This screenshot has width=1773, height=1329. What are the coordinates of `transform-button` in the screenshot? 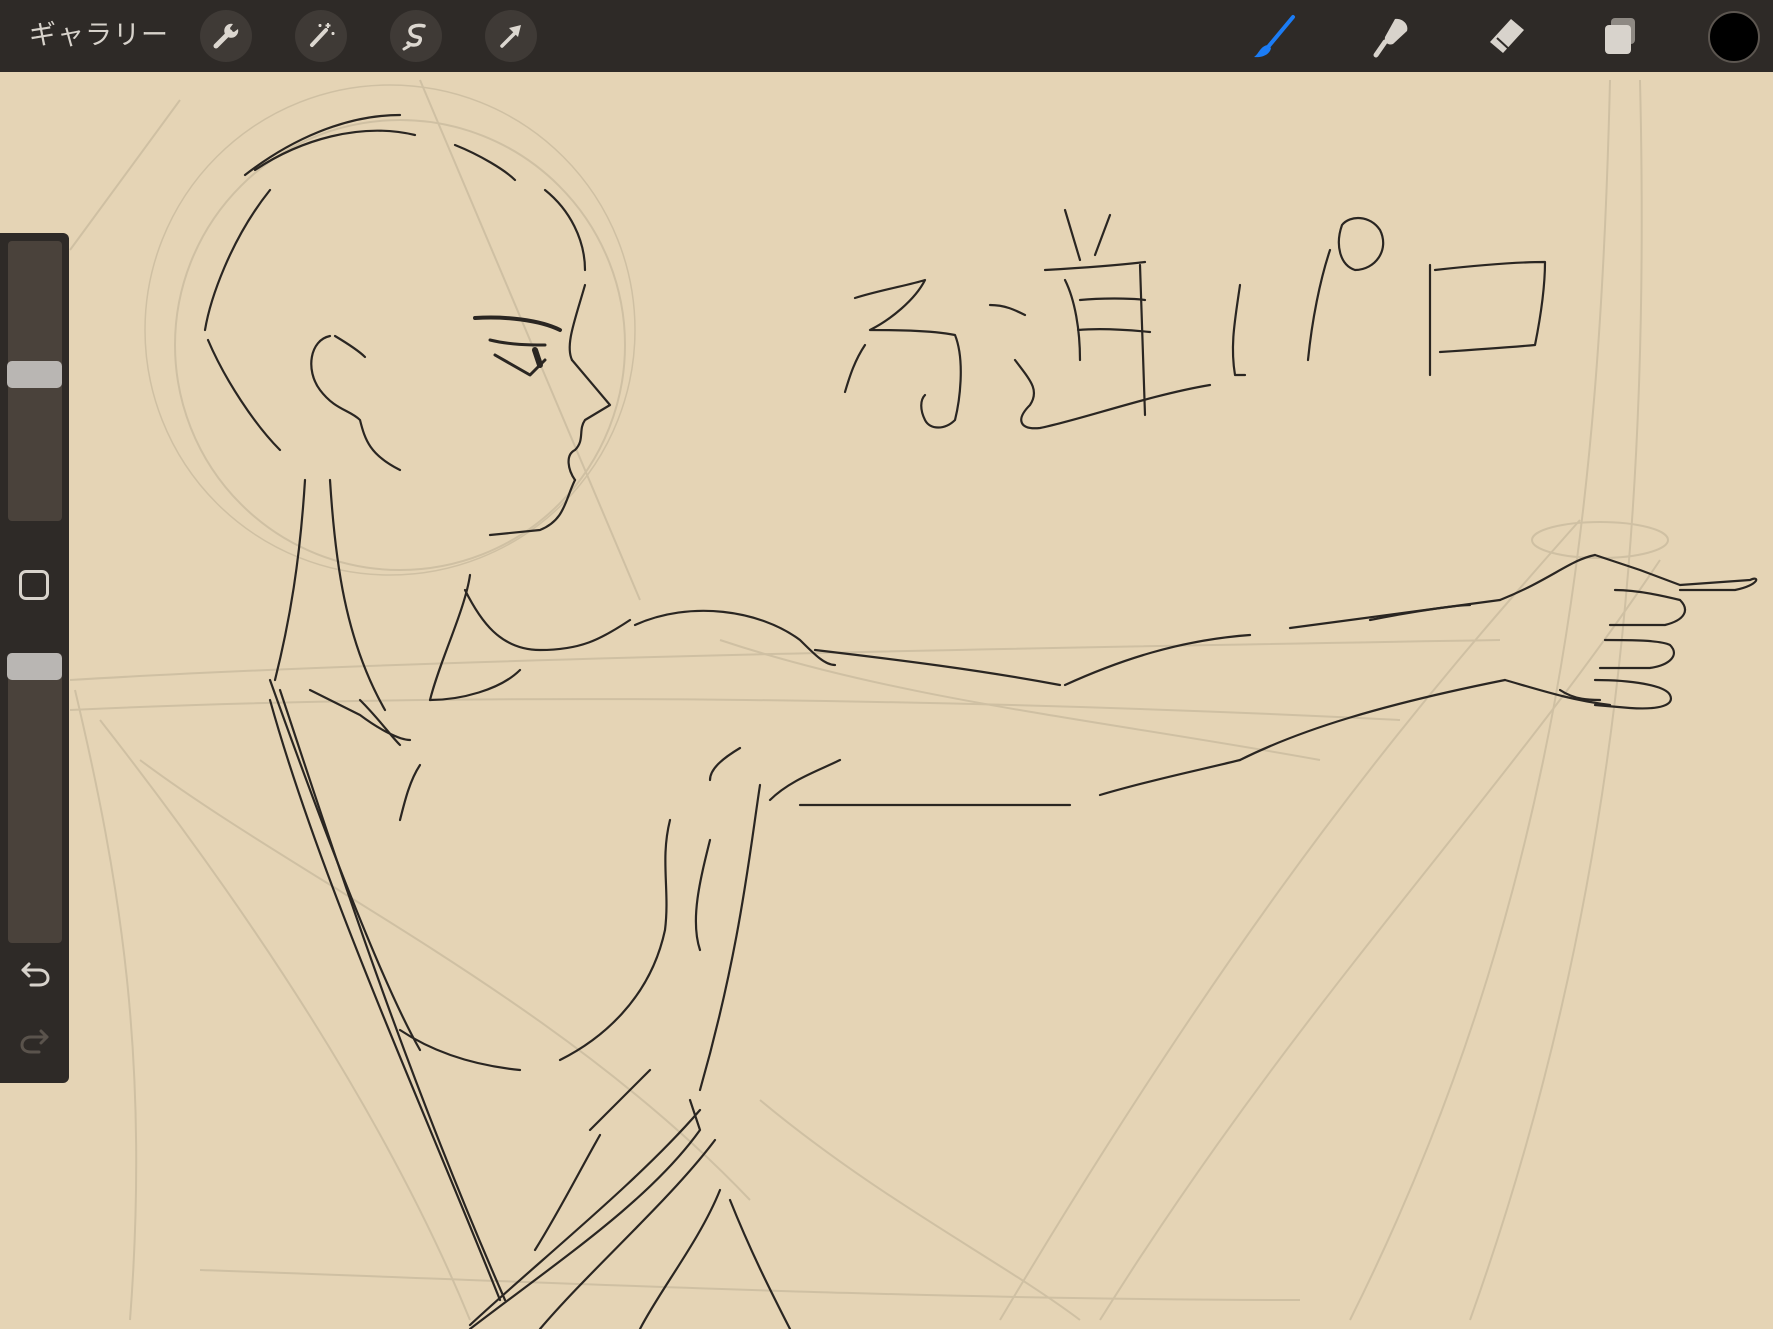 It's located at (511, 36).